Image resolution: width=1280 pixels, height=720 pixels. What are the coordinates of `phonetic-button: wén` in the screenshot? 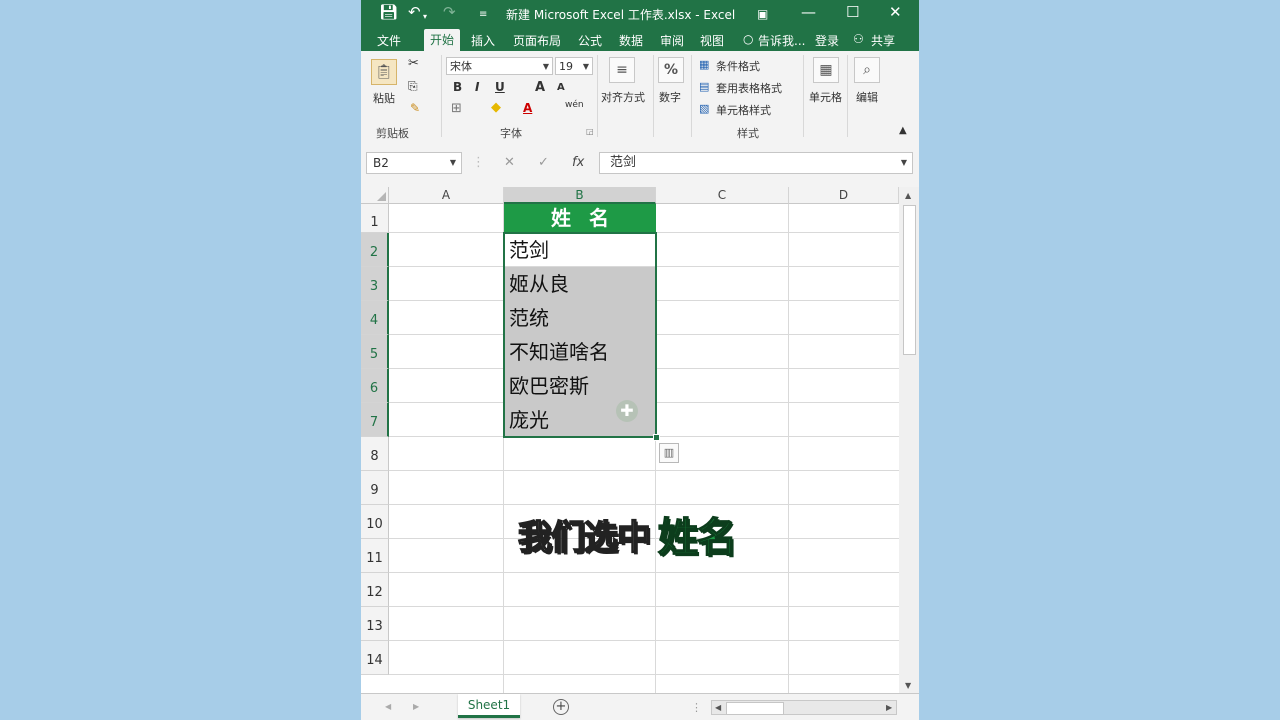 It's located at (574, 105).